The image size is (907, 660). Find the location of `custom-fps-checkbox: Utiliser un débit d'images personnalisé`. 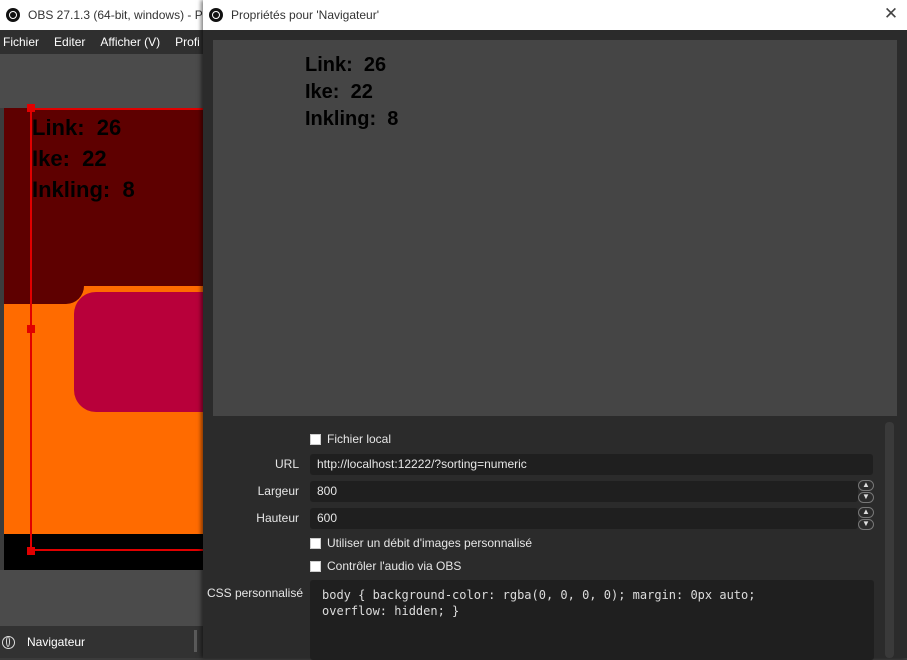

custom-fps-checkbox: Utiliser un débit d'images personnalisé is located at coordinates (421, 543).